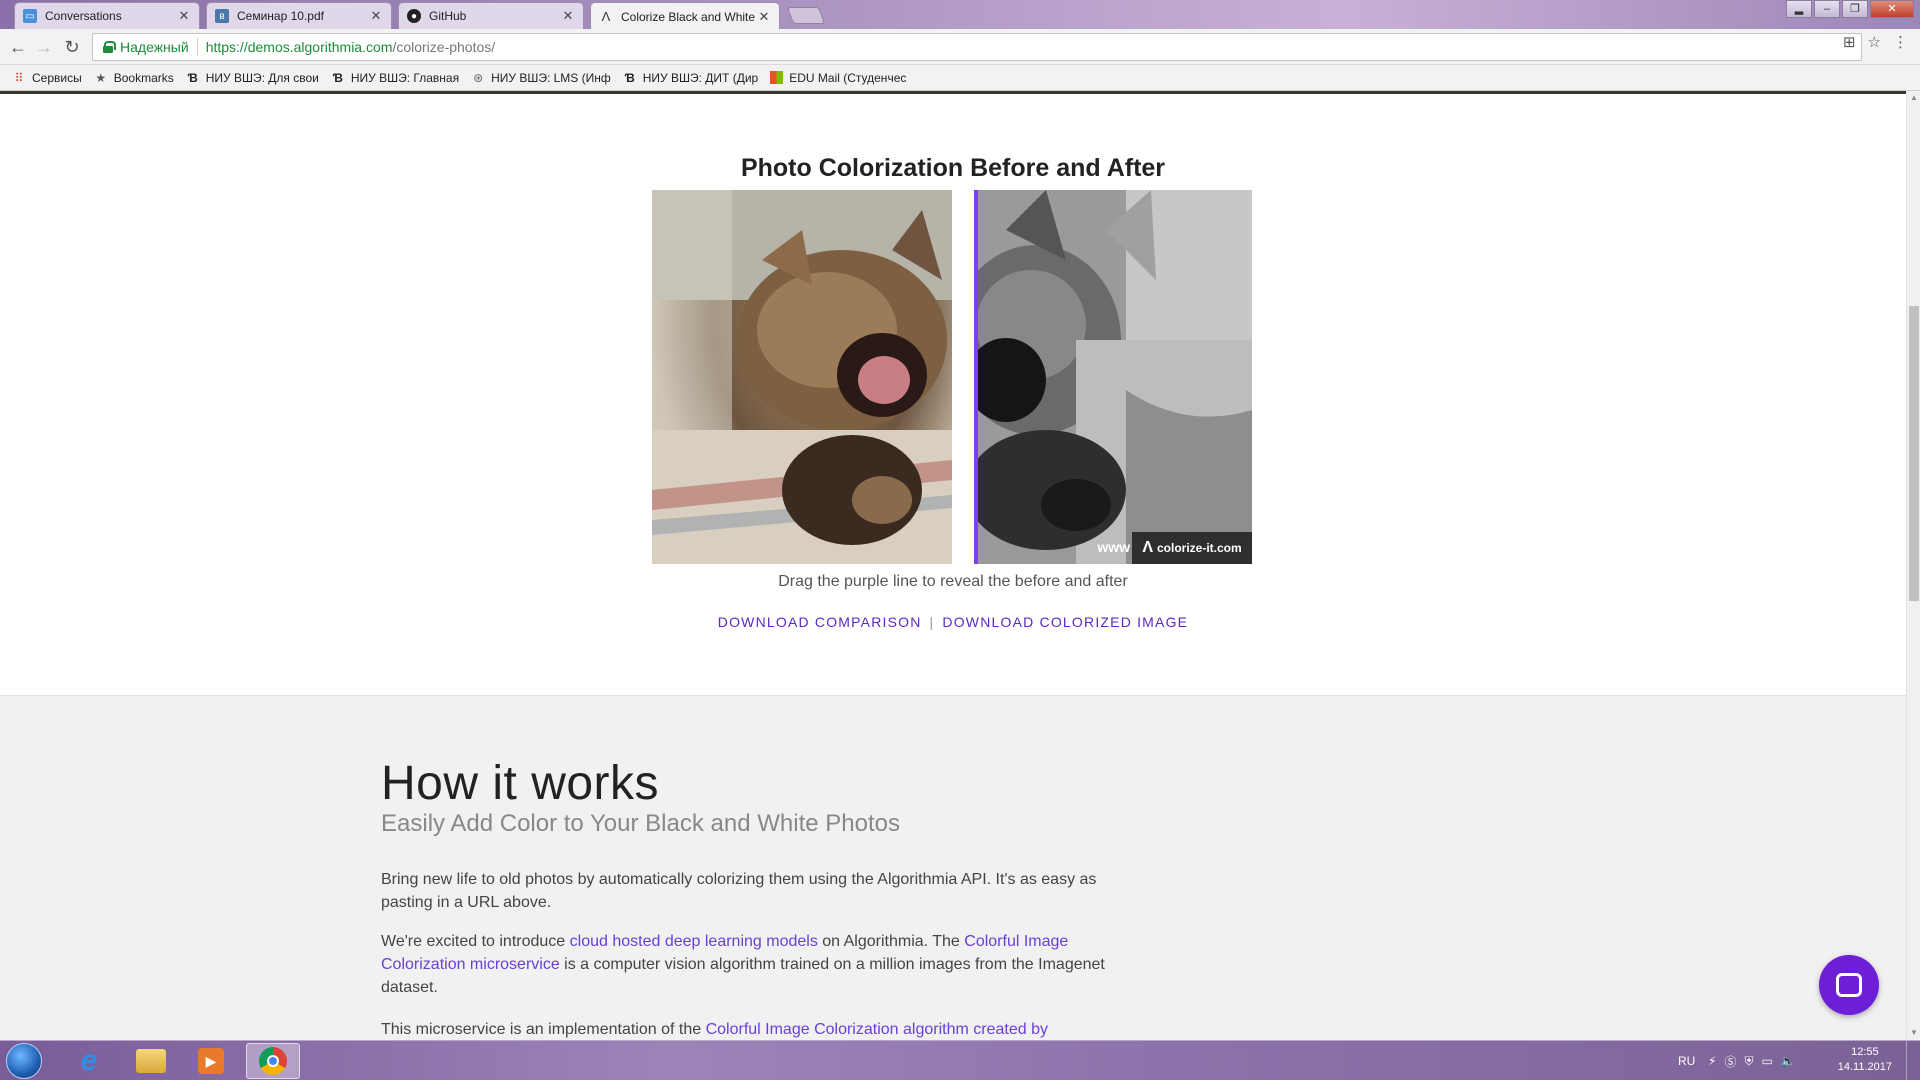 The width and height of the screenshot is (1920, 1080). Describe the element at coordinates (1827, 9) in the screenshot. I see `minimize-button: –` at that location.